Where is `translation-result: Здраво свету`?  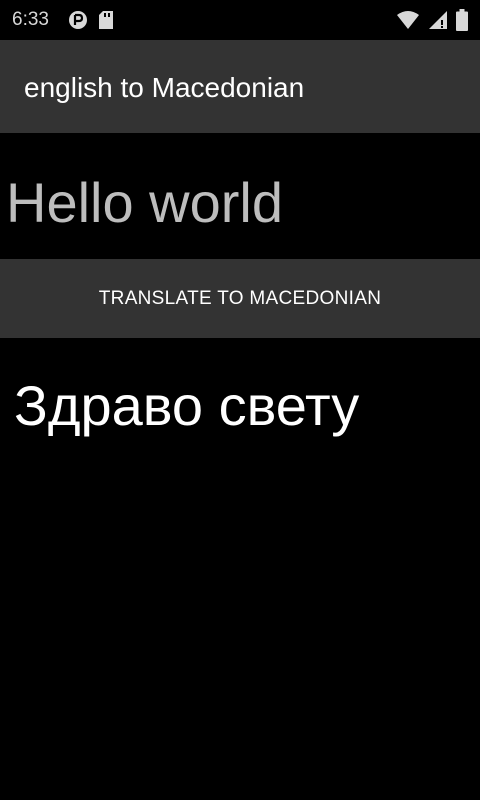
translation-result: Здраво свету is located at coordinates (187, 405).